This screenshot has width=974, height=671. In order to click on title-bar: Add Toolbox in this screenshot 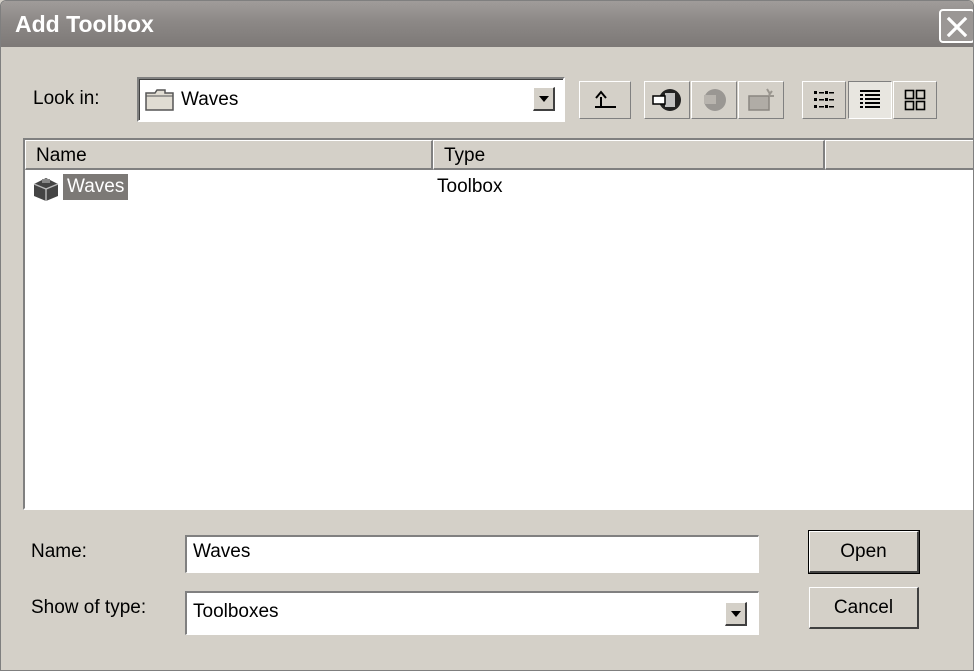, I will do `click(487, 24)`.